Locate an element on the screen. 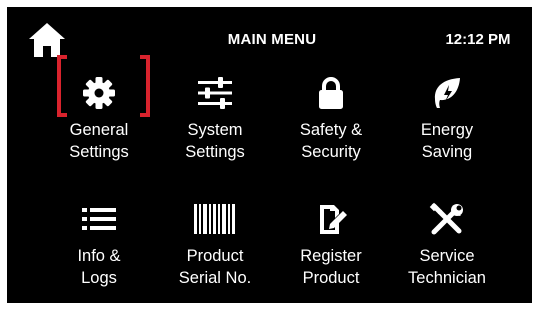  gear-icon is located at coordinates (99, 93).